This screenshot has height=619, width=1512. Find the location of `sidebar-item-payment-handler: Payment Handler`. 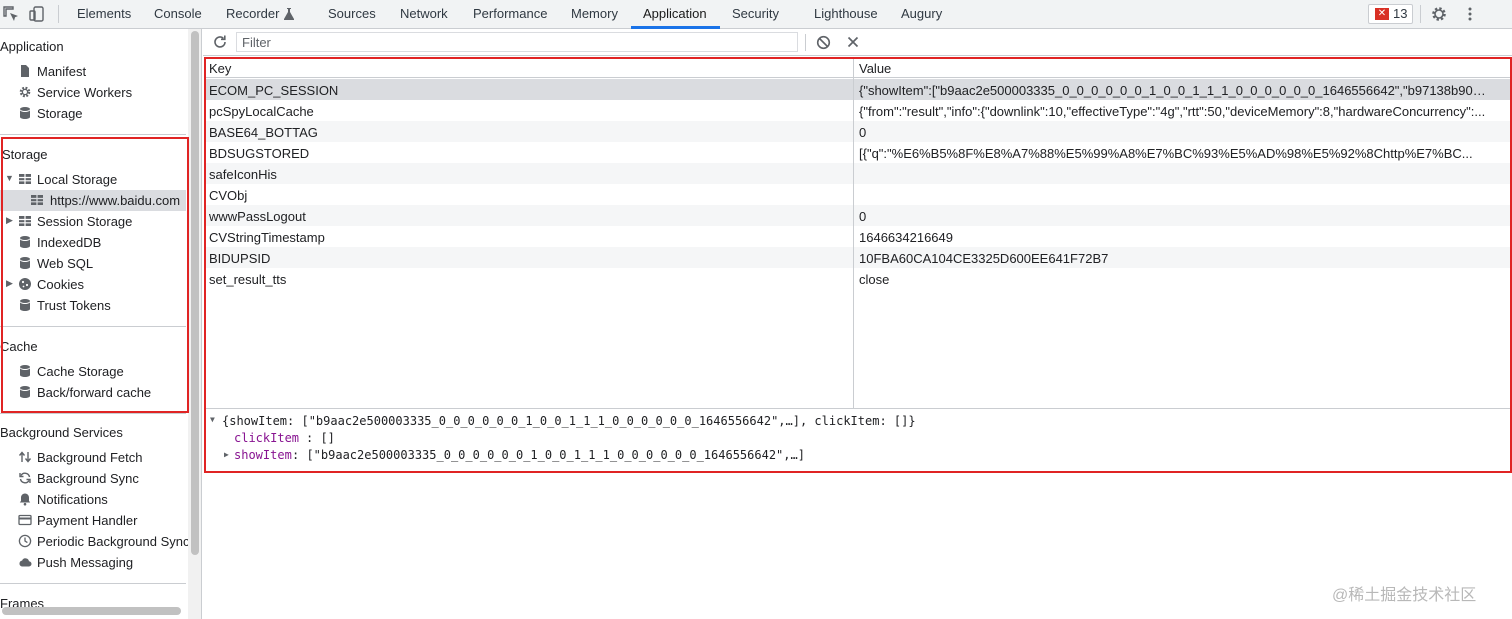

sidebar-item-payment-handler: Payment Handler is located at coordinates (93, 520).